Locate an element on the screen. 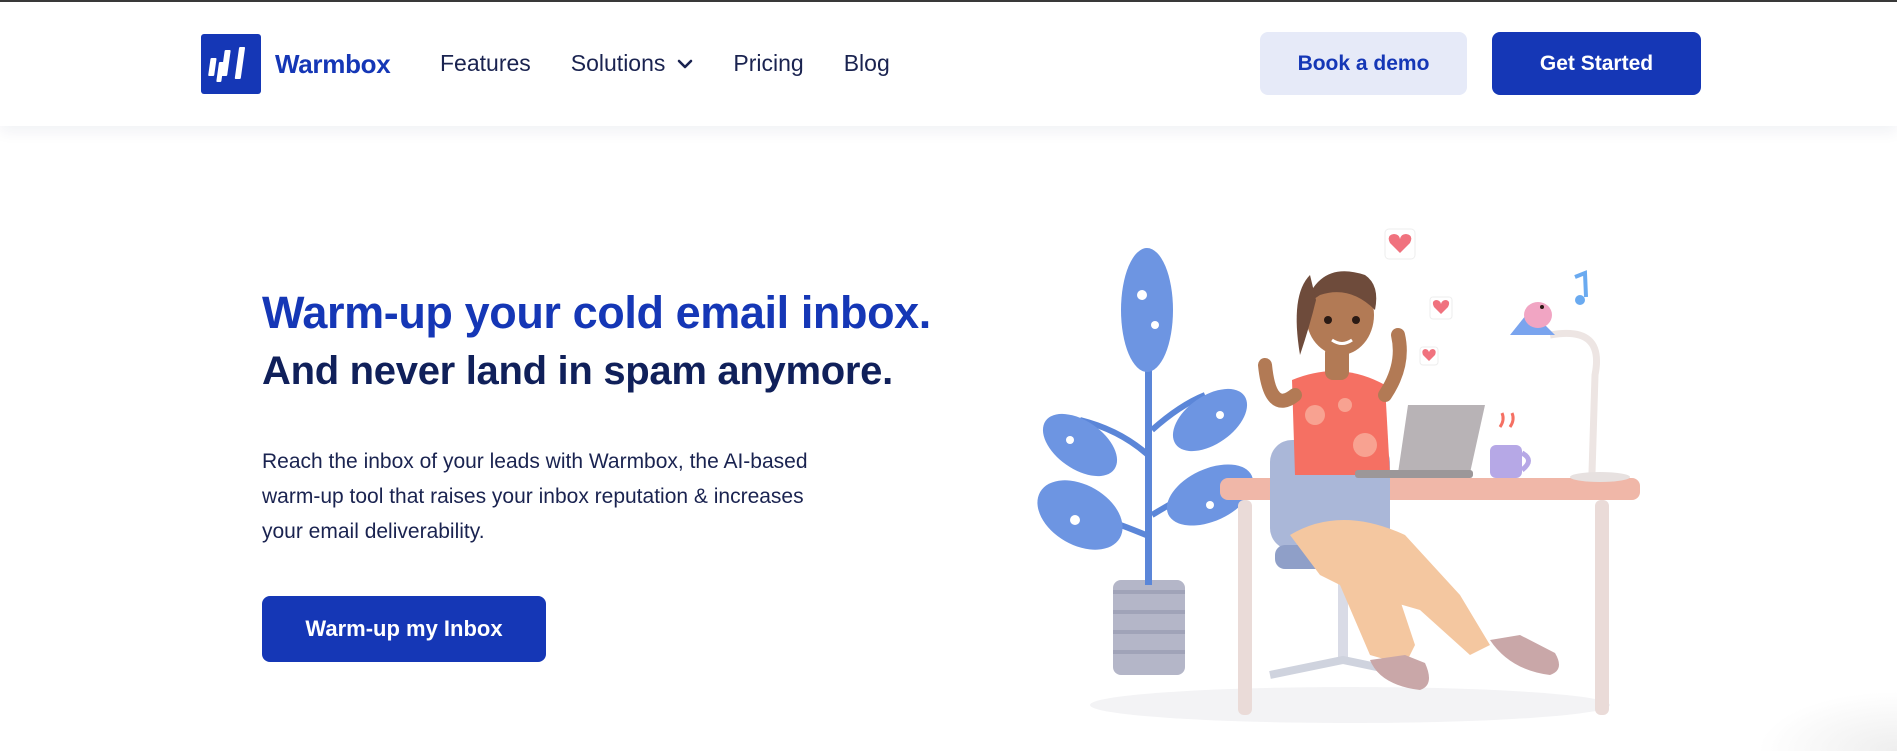 This screenshot has height=751, width=1897. brand-logo: Warmbox is located at coordinates (296, 64).